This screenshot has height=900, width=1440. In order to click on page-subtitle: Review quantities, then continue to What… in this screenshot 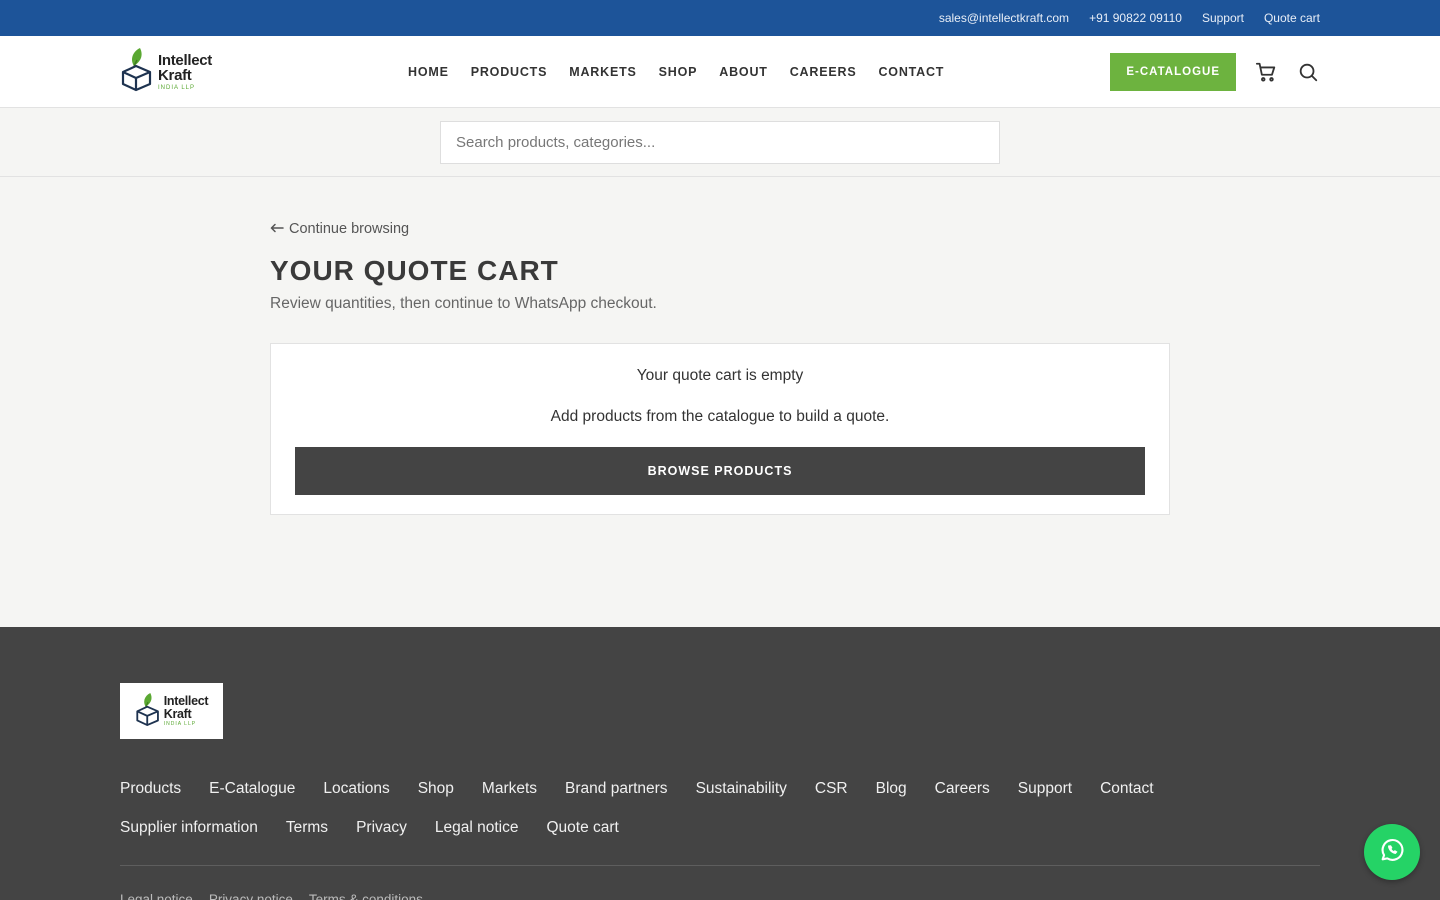, I will do `click(463, 303)`.